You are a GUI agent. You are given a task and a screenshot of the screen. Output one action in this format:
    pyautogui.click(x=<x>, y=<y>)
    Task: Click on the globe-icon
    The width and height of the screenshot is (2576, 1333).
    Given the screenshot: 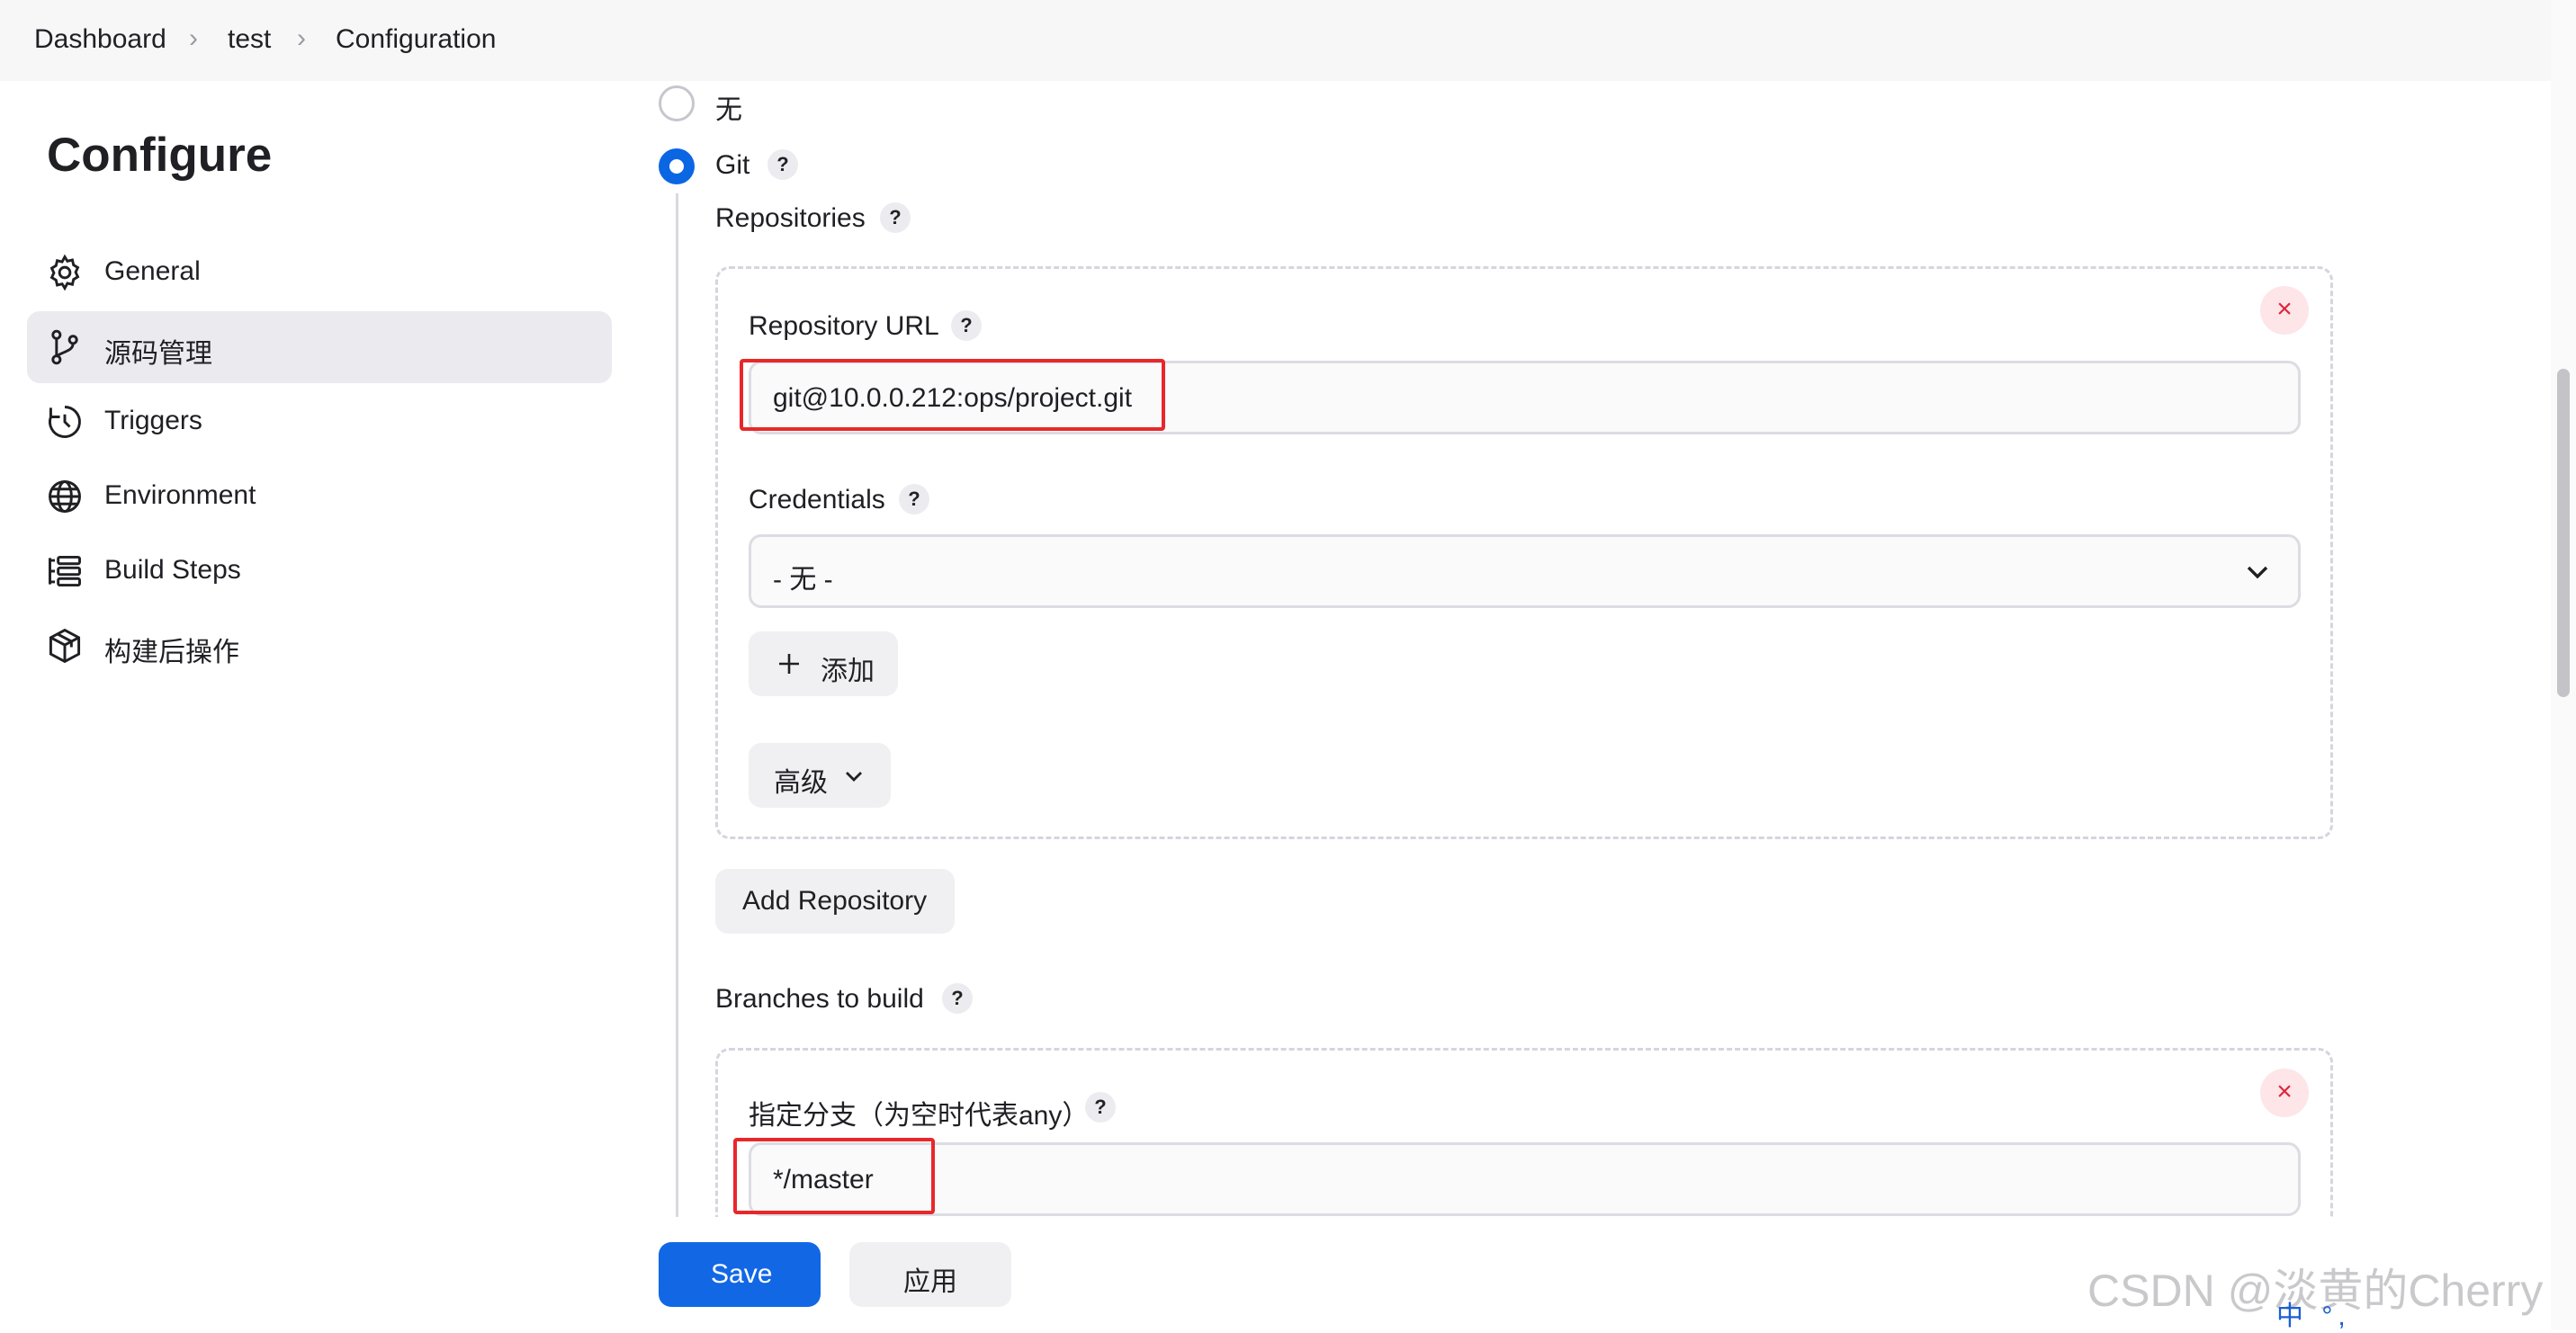 What is the action you would take?
    pyautogui.click(x=65, y=497)
    